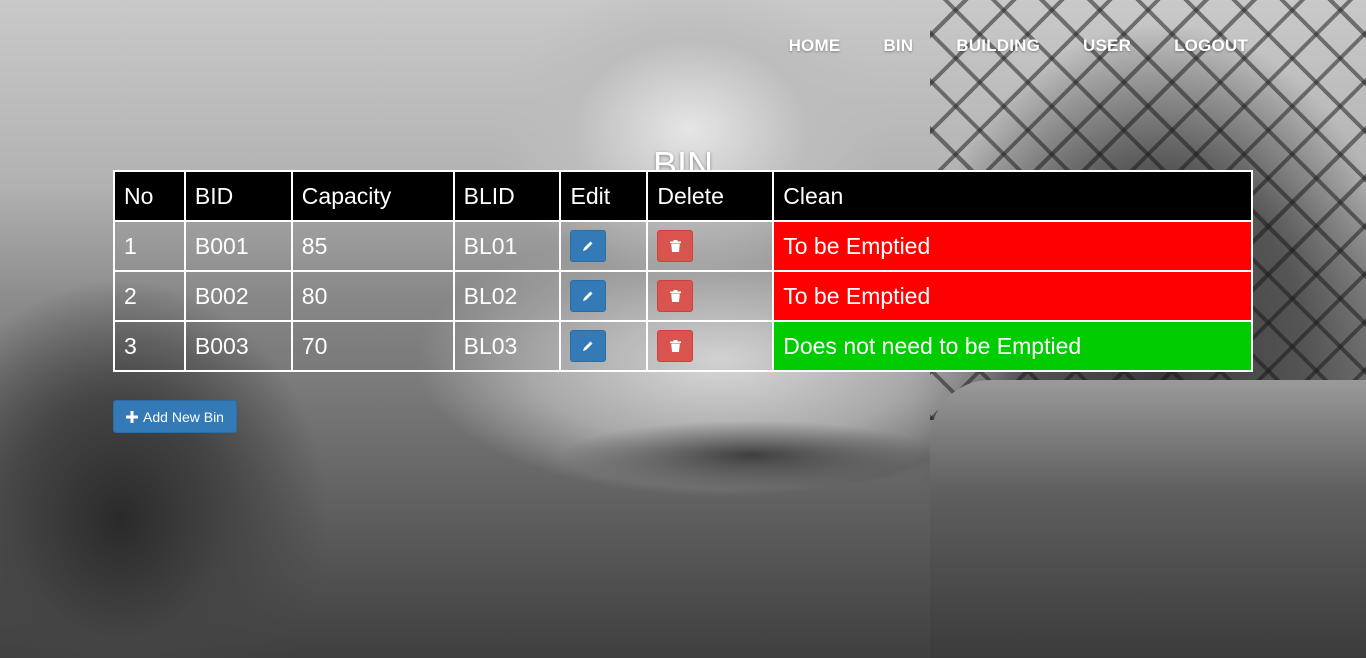  What do you see at coordinates (815, 46) in the screenshot?
I see `nav-home: HOME` at bounding box center [815, 46].